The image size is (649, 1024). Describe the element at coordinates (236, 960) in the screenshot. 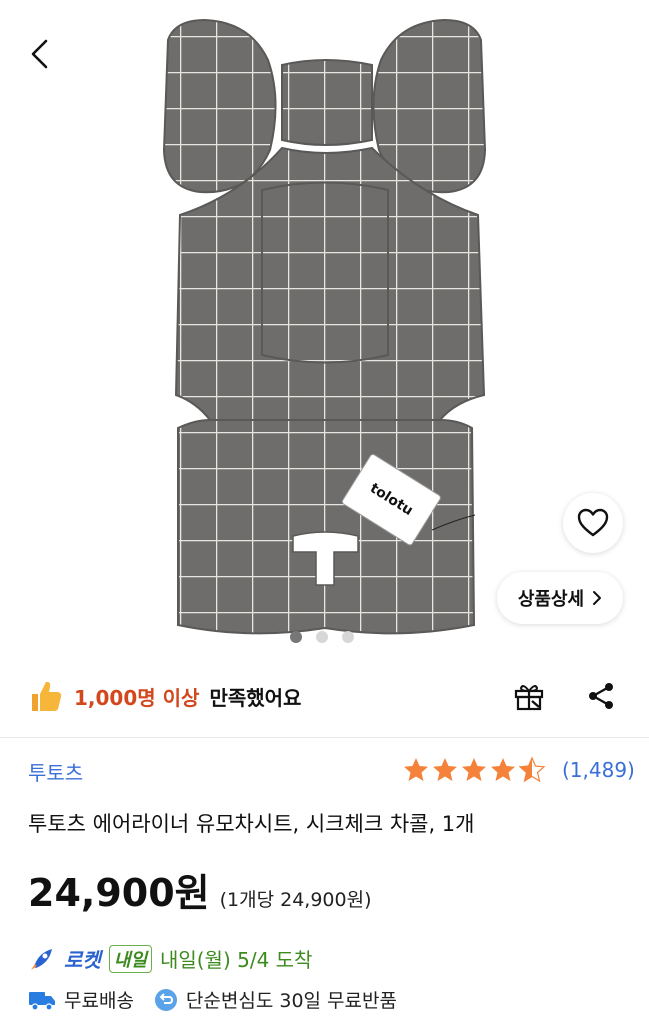

I see `arrival-date: 내일(월) 5/4 도착` at that location.